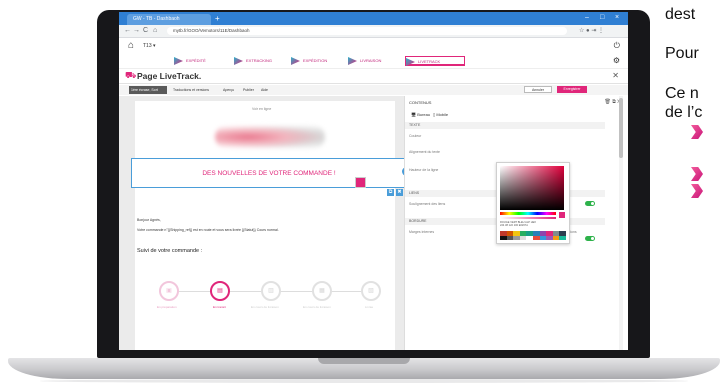 This screenshot has height=385, width=728. Describe the element at coordinates (170, 251) in the screenshot. I see `tracking-title: Suivi de votre commande :` at that location.